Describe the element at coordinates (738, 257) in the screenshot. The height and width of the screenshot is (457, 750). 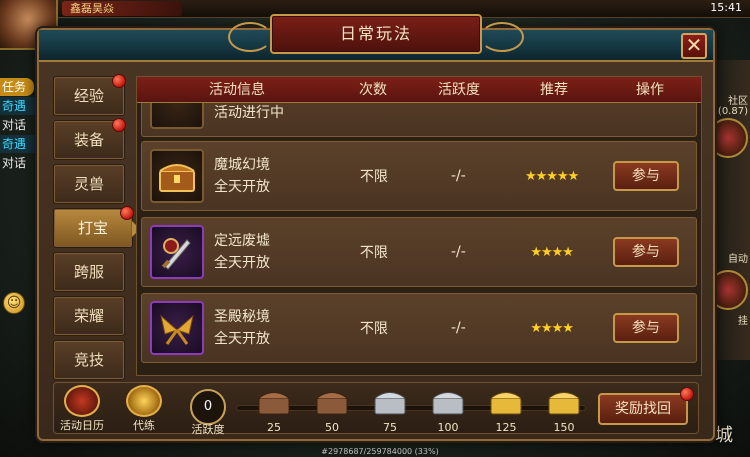
I see `auto-label: 自动` at that location.